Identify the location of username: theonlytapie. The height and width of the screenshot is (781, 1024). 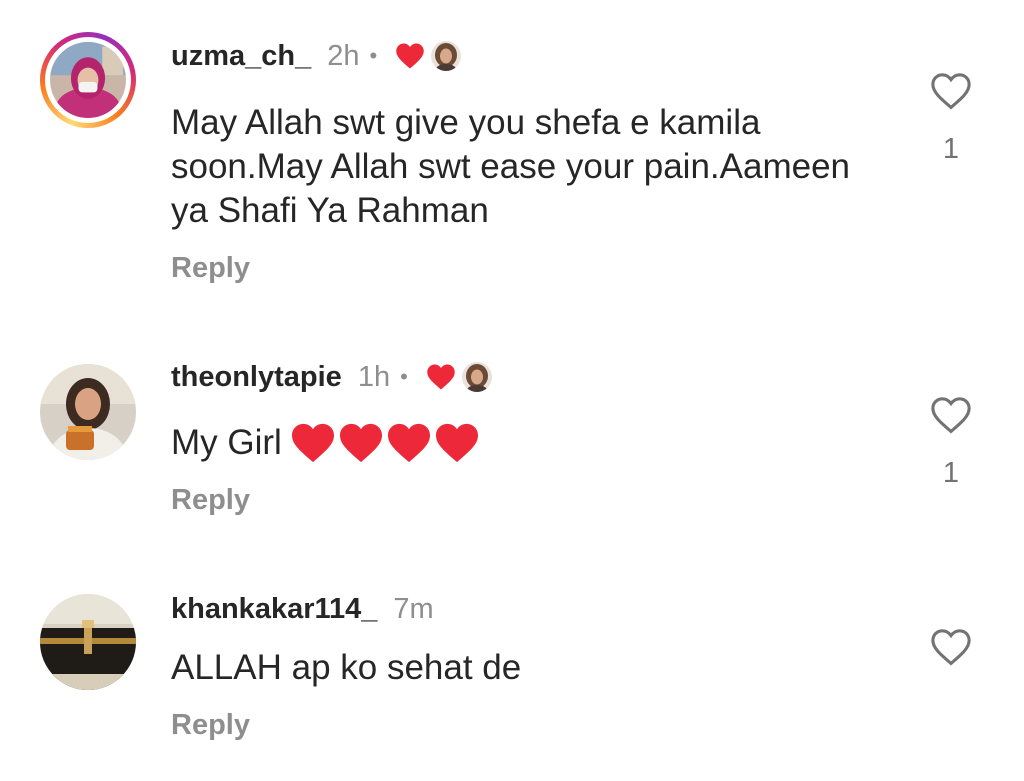
(256, 377).